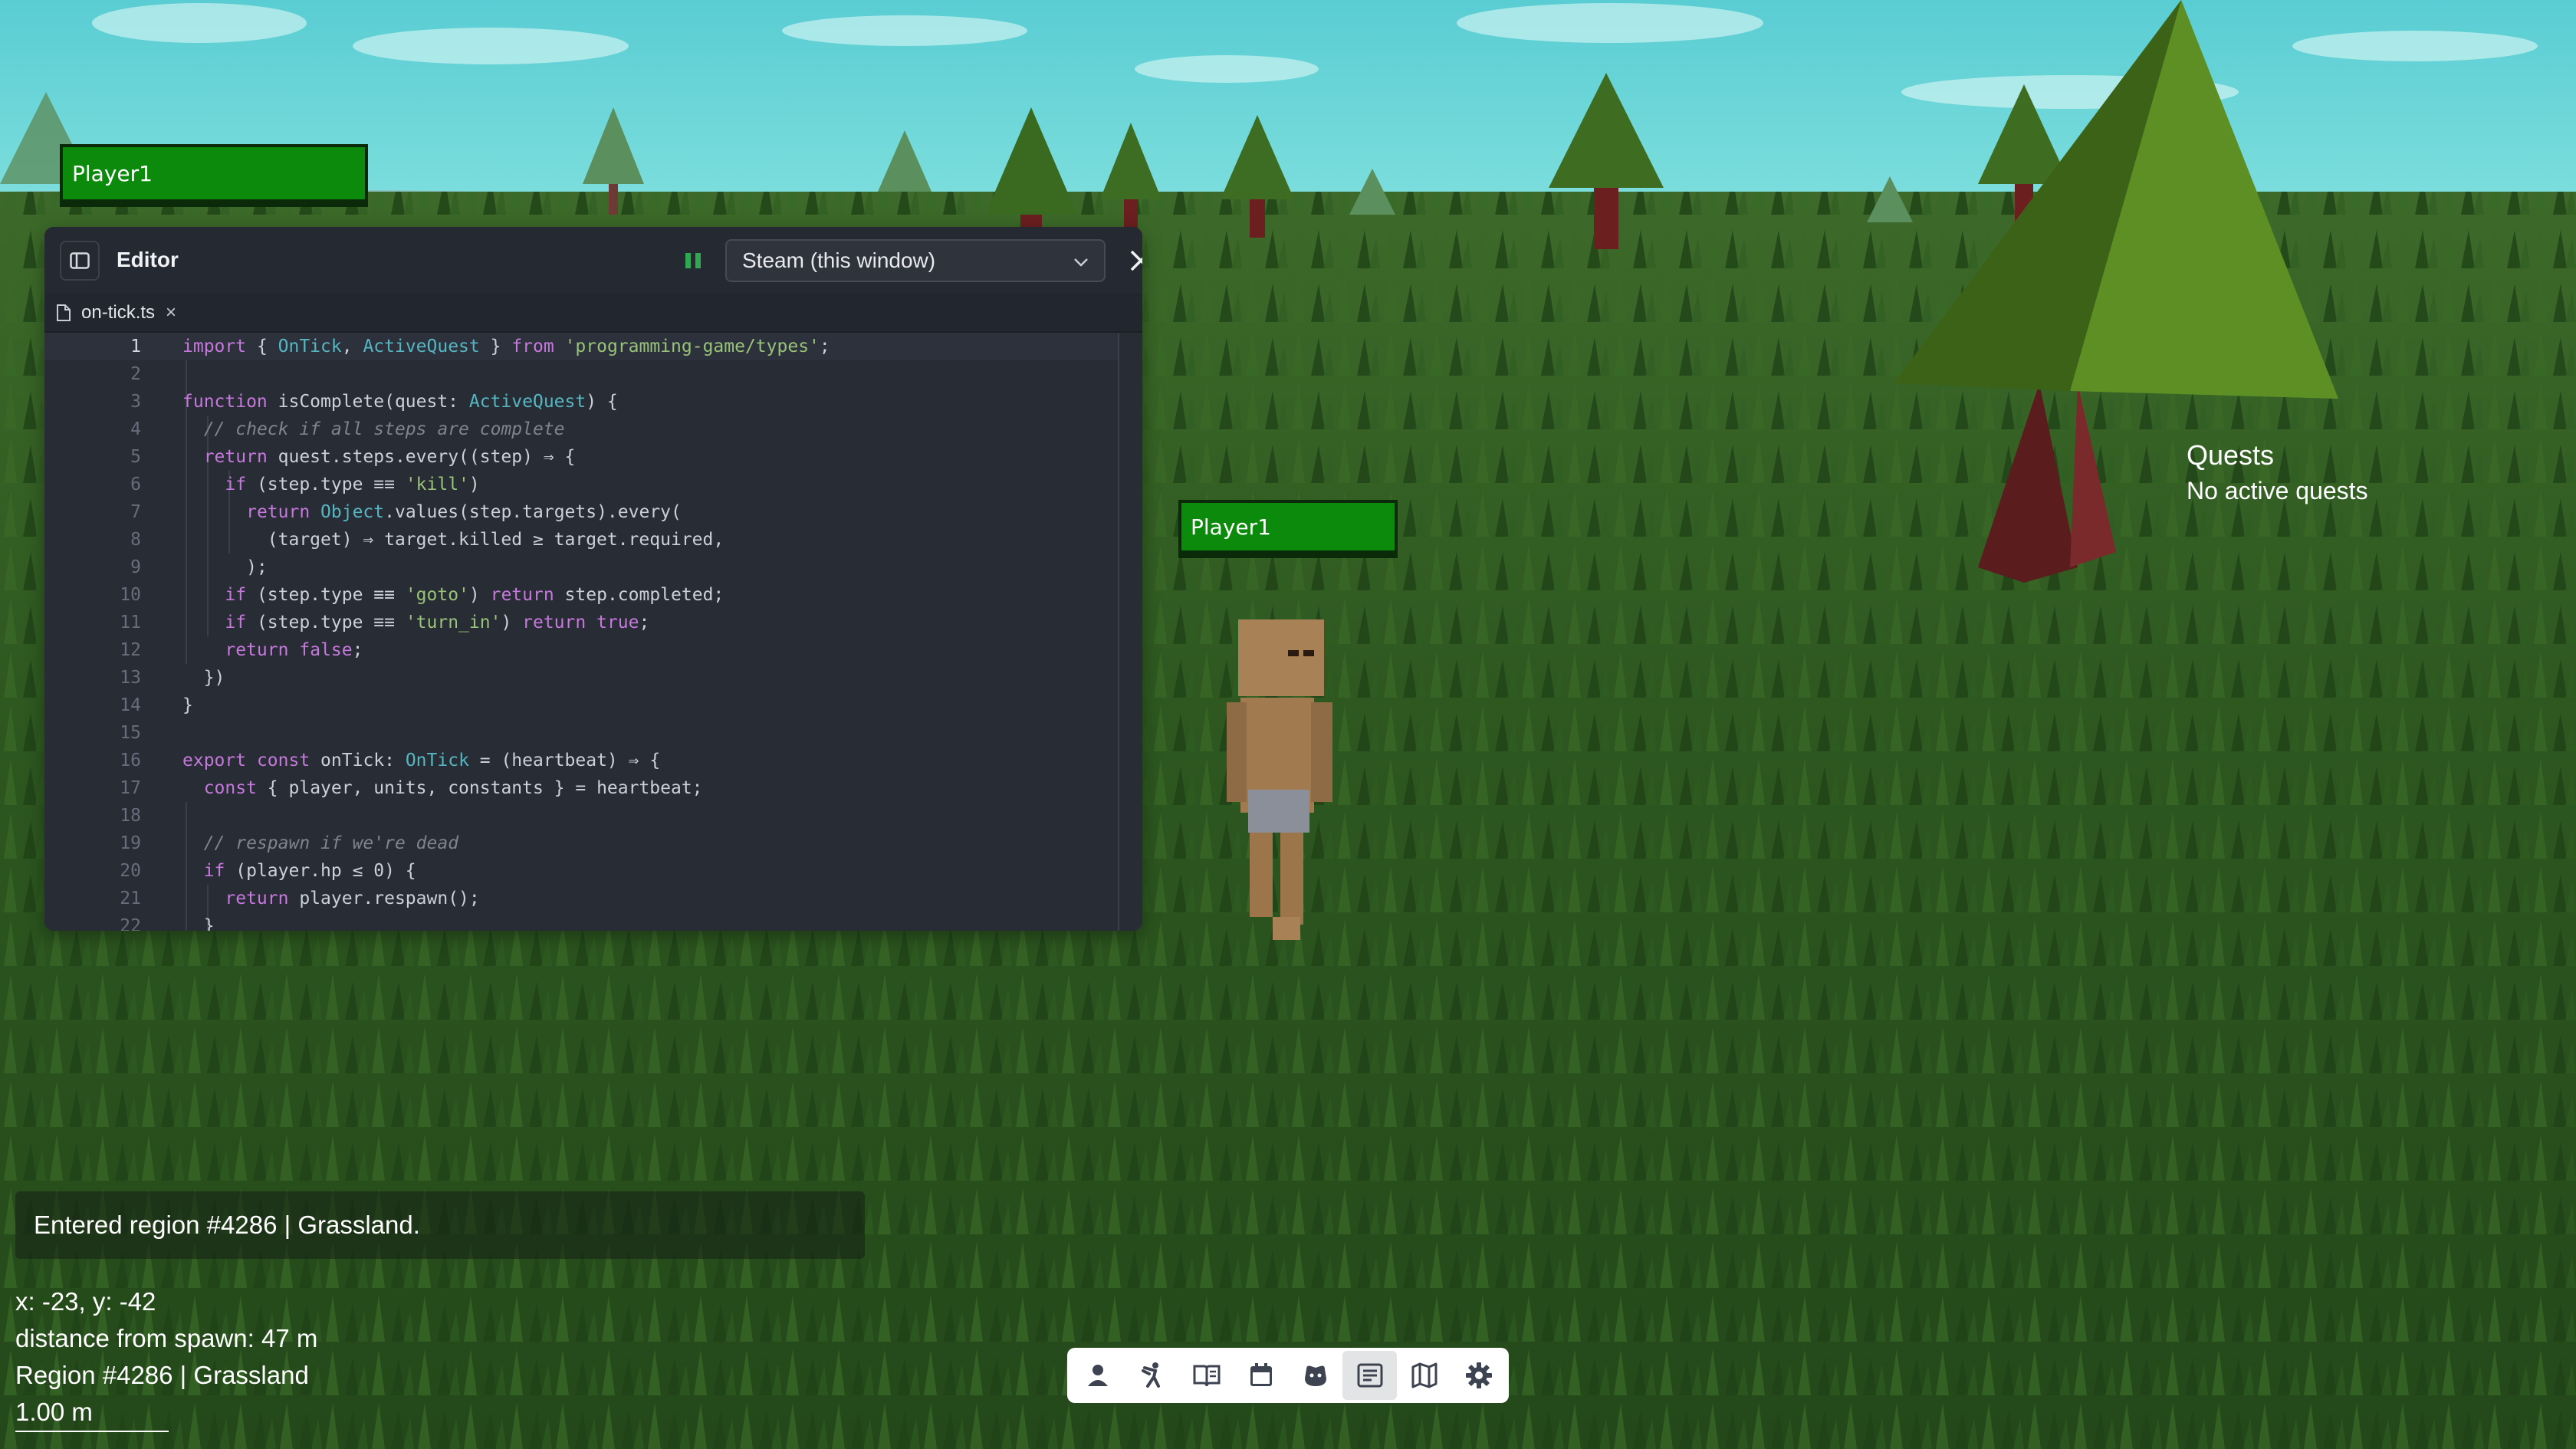 The height and width of the screenshot is (1449, 2576). I want to click on code-text: }), so click(204, 678).